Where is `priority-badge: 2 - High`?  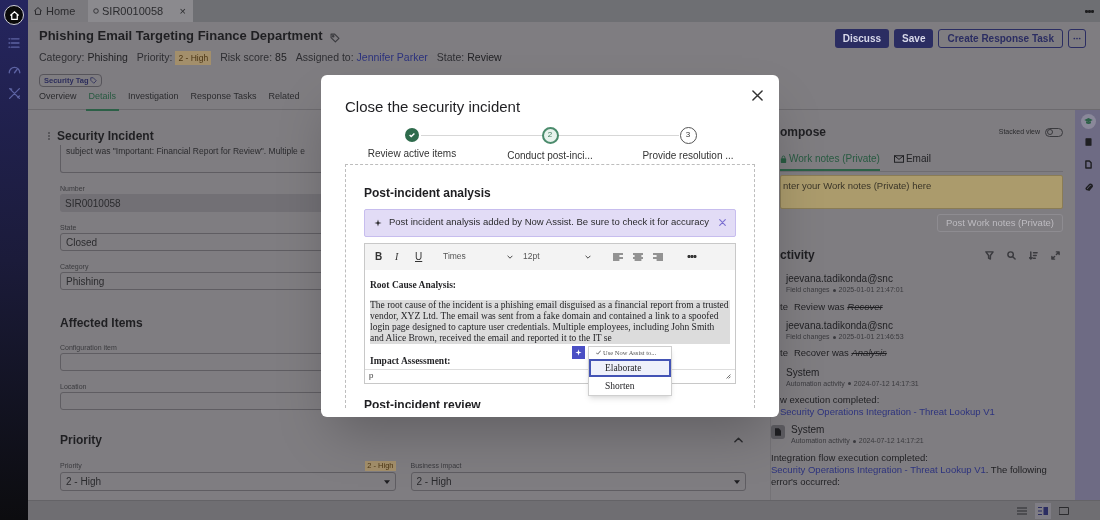 priority-badge: 2 - High is located at coordinates (193, 58).